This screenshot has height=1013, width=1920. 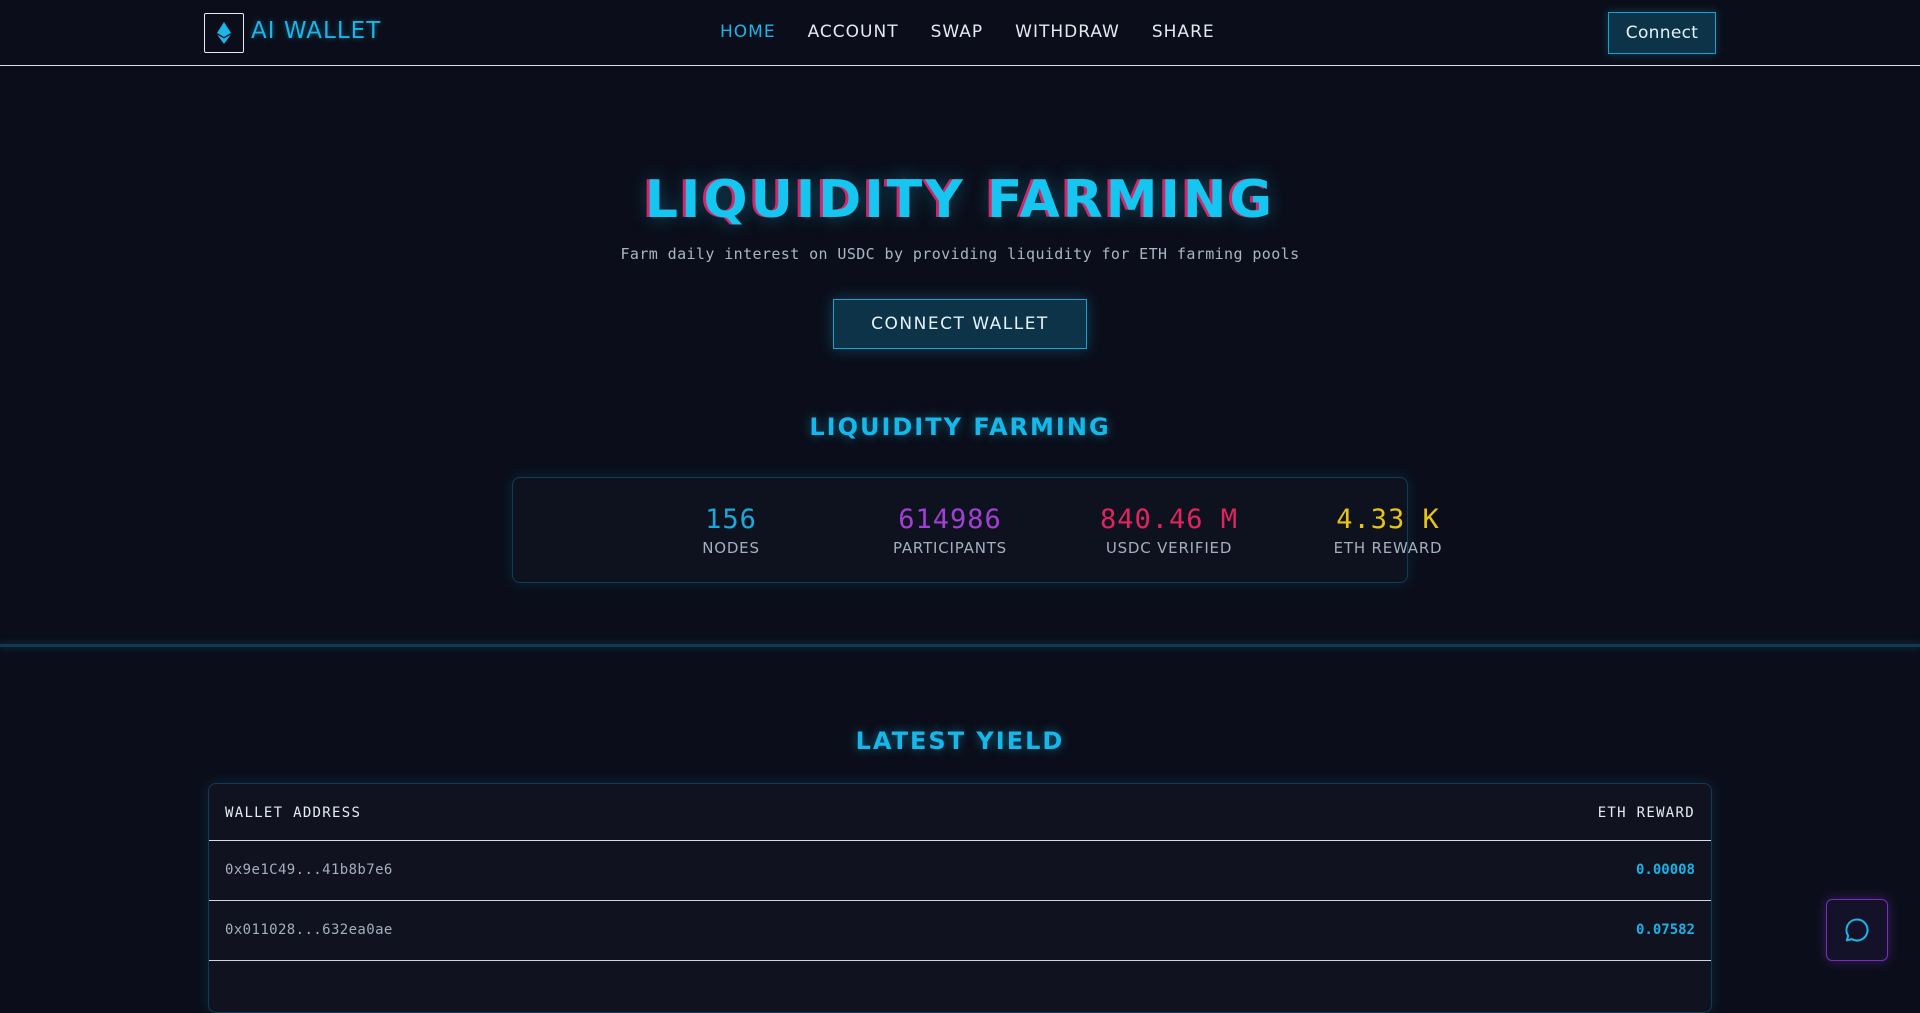 I want to click on nav-link-swap: SWAP, so click(x=957, y=32).